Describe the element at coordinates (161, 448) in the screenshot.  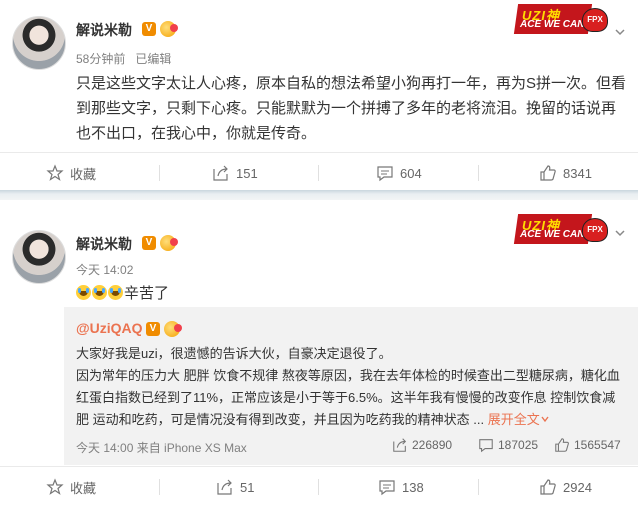
I see `quoted-meta: 今天 14:00 来自 iPhone XS Max` at that location.